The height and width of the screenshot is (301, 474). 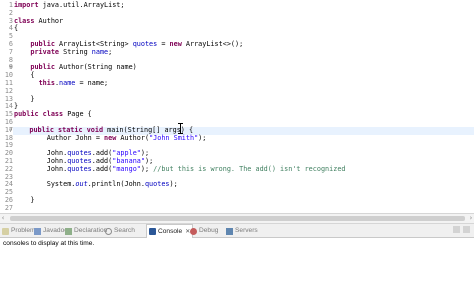 What do you see at coordinates (471, 218) in the screenshot?
I see `scroll-right-icon: ›` at bounding box center [471, 218].